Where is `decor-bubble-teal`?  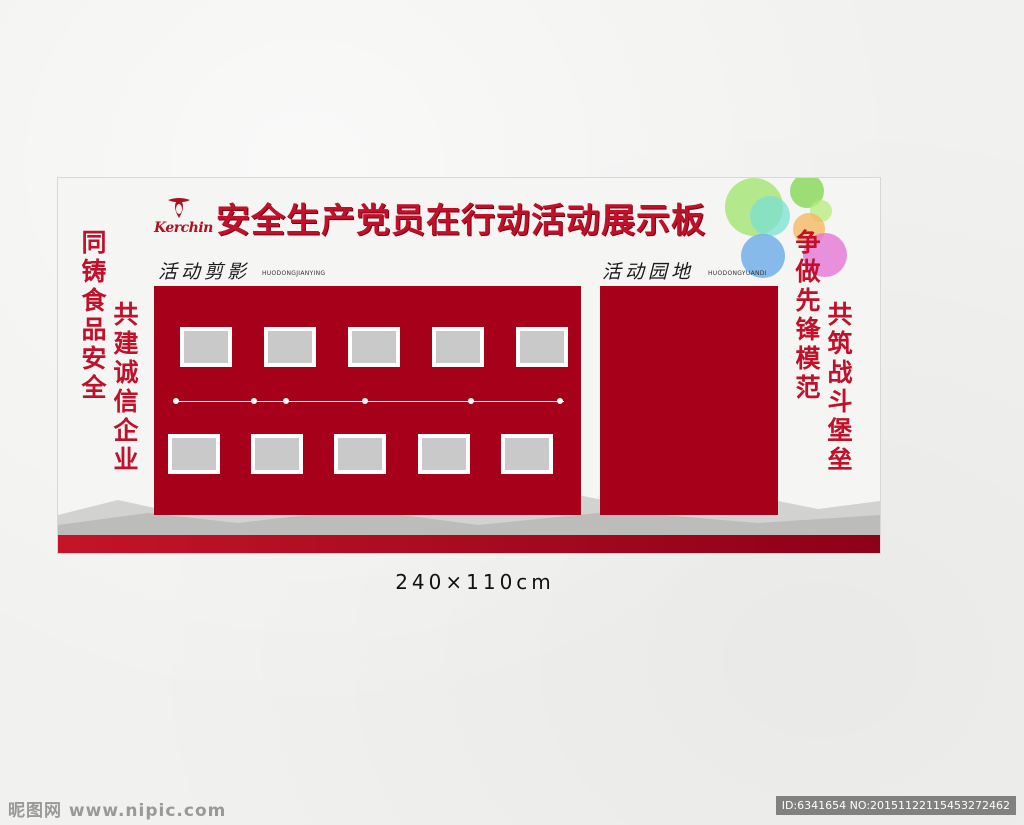
decor-bubble-teal is located at coordinates (770, 216).